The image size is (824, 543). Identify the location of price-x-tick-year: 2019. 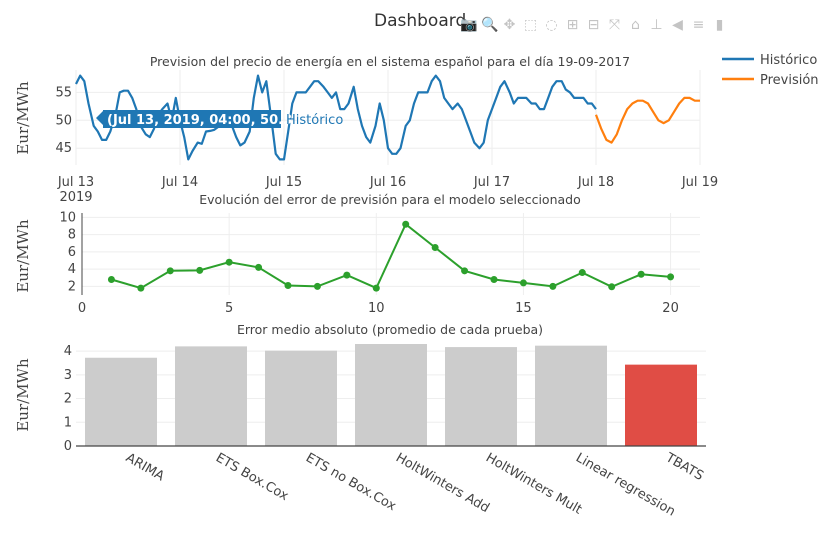
(75, 197).